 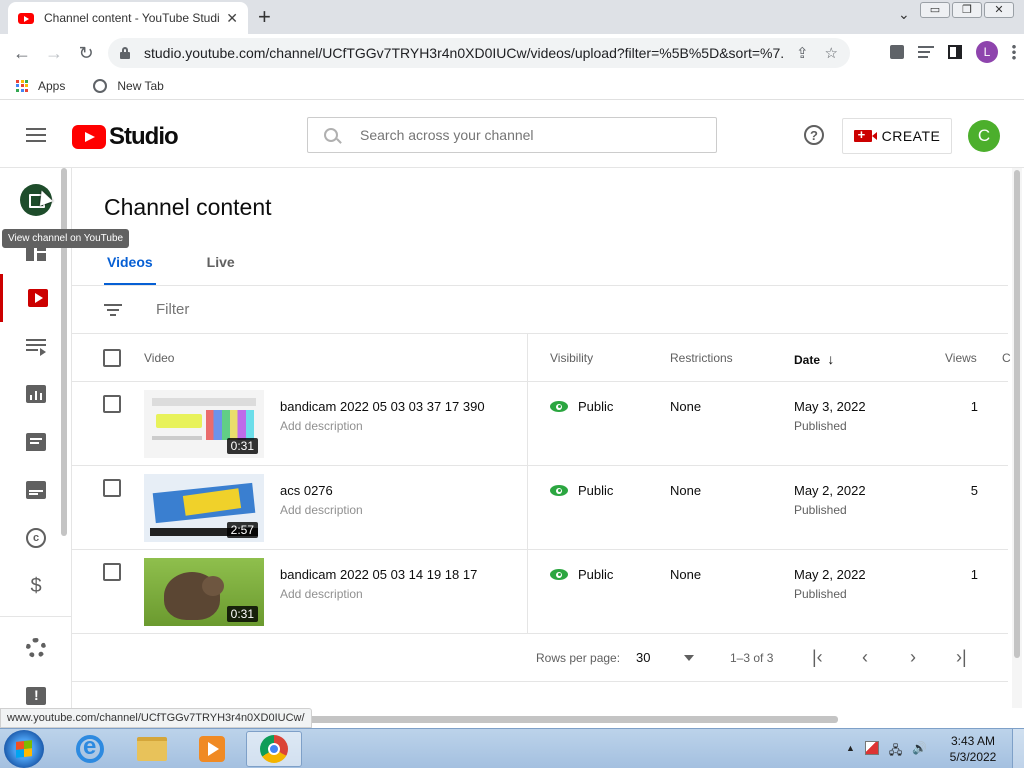 What do you see at coordinates (919, 751) in the screenshot?
I see `volume-icon: 🔊` at bounding box center [919, 751].